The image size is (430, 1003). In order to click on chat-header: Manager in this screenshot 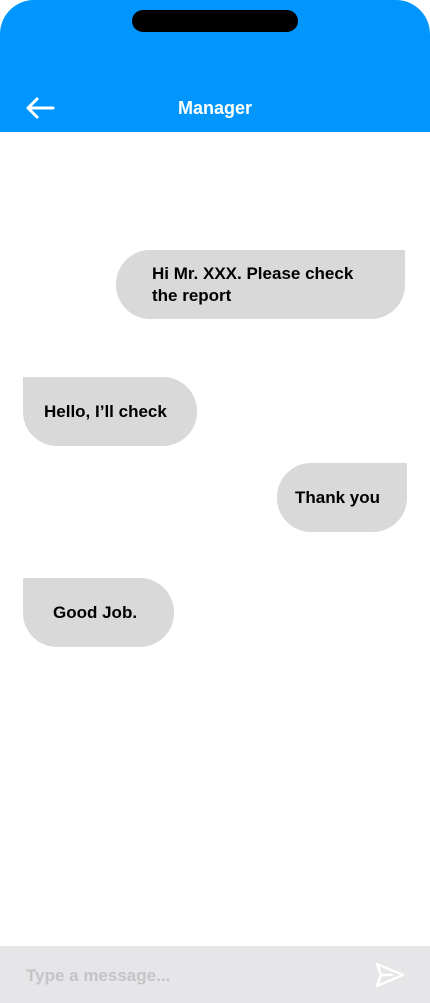, I will do `click(215, 66)`.